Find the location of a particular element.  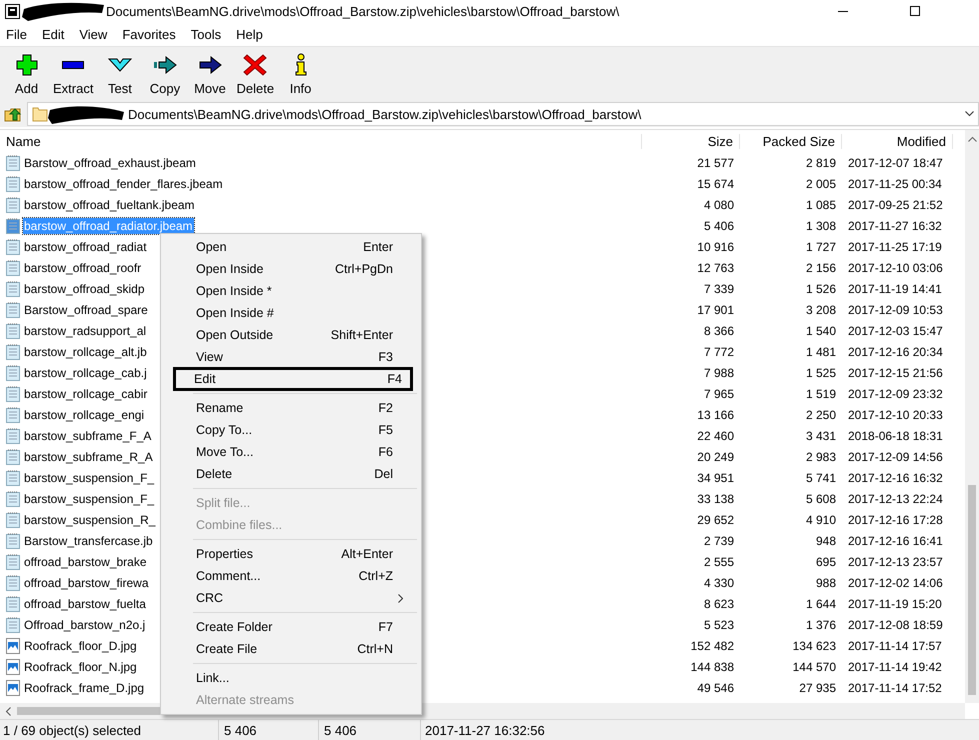

size-cell-text: 144 838 is located at coordinates (712, 667).